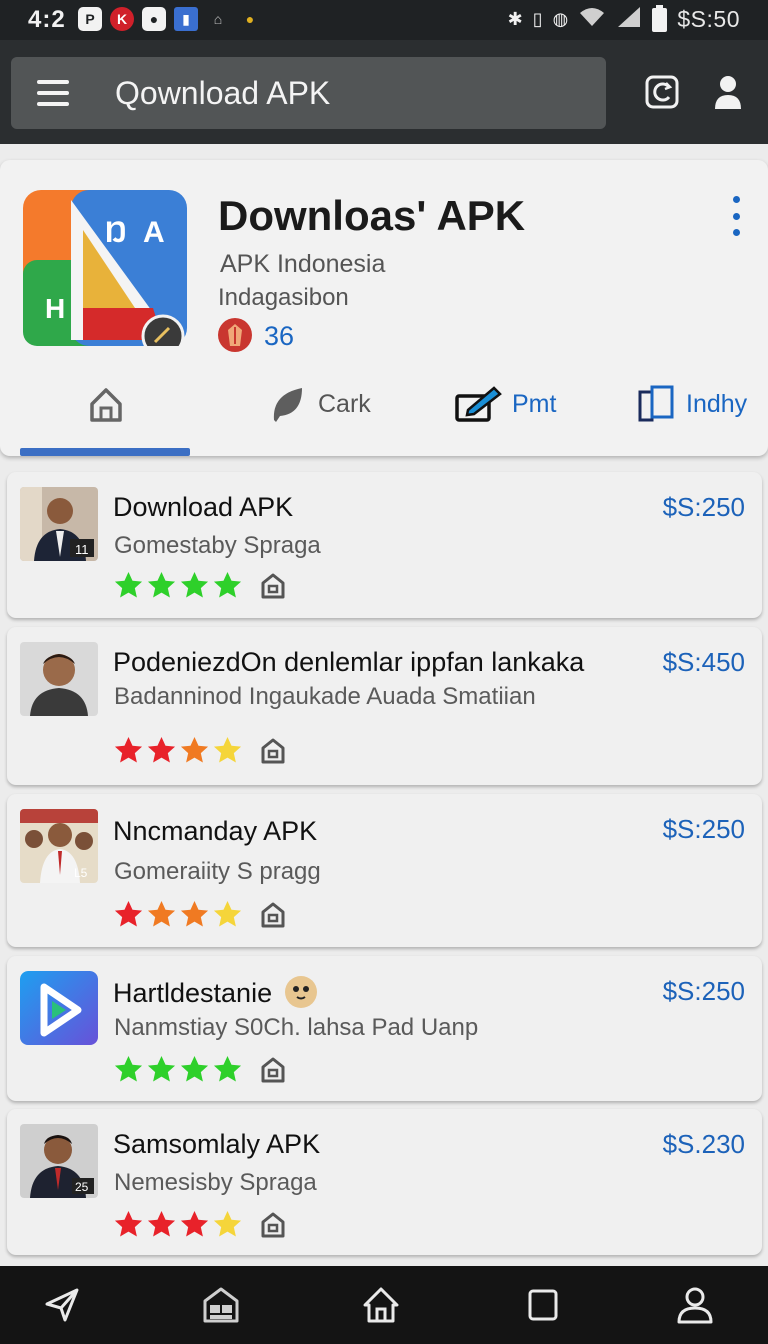  Describe the element at coordinates (221, 1305) in the screenshot. I see `store-icon` at that location.